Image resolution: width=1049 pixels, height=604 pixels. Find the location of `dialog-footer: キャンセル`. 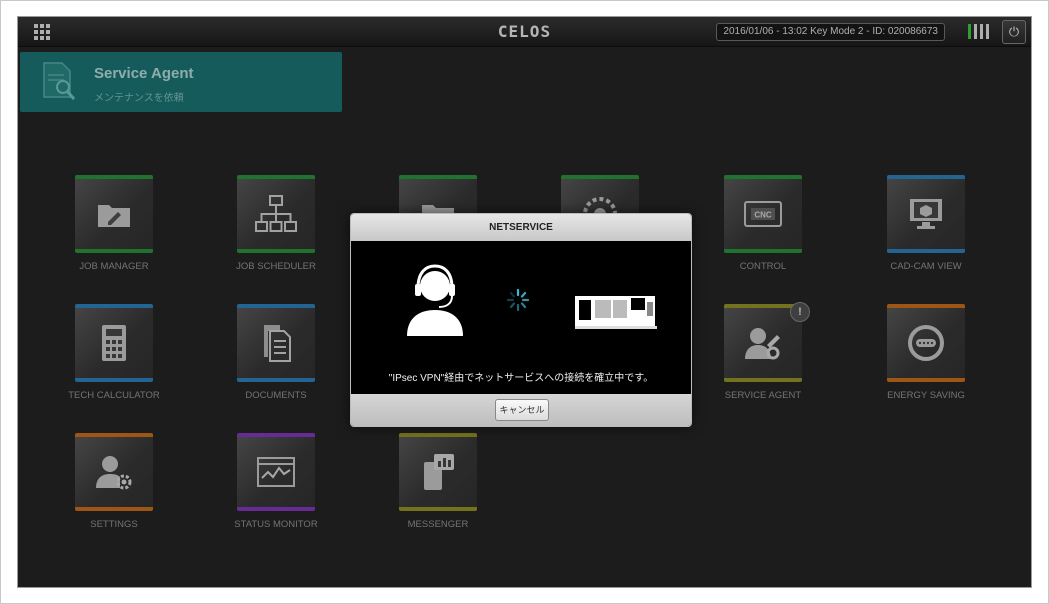

dialog-footer: キャンセル is located at coordinates (521, 410).